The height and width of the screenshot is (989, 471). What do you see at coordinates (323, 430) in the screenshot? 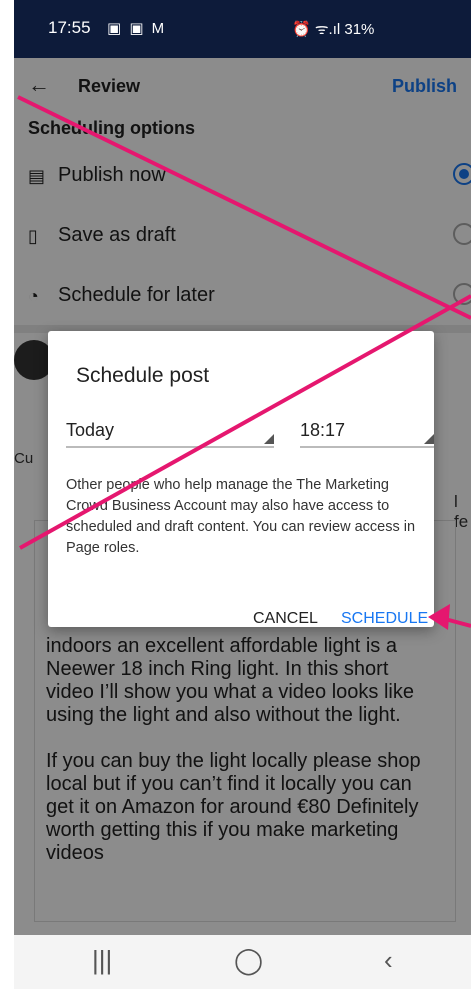
I see `time-value: 18:17` at bounding box center [323, 430].